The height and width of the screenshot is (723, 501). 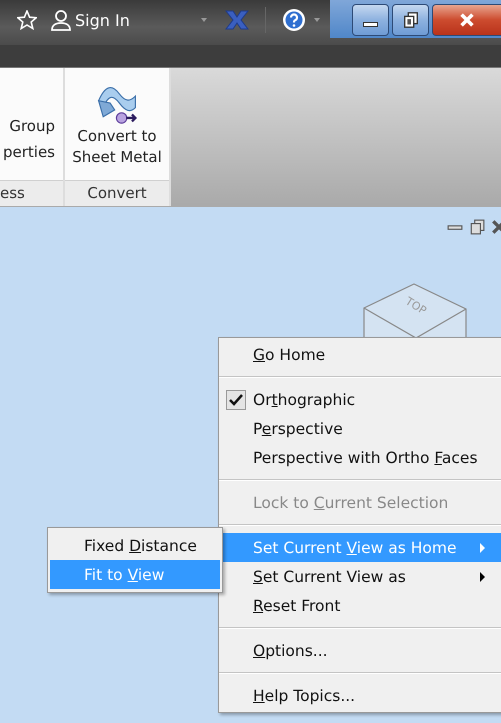 What do you see at coordinates (294, 20) in the screenshot?
I see `help-icon` at bounding box center [294, 20].